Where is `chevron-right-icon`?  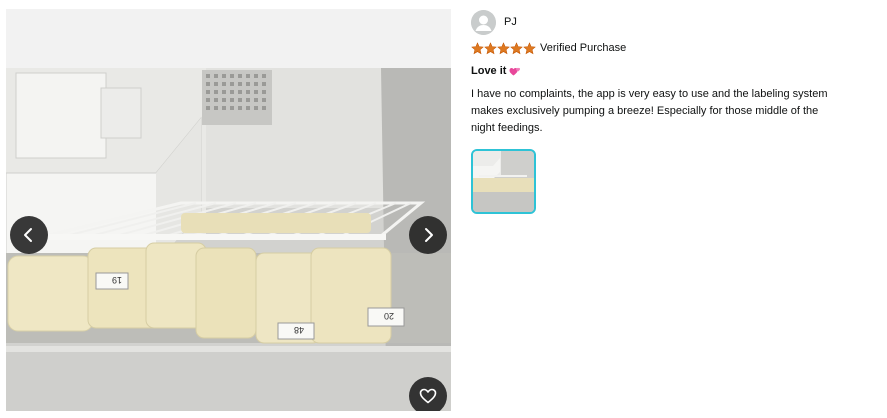 chevron-right-icon is located at coordinates (429, 235).